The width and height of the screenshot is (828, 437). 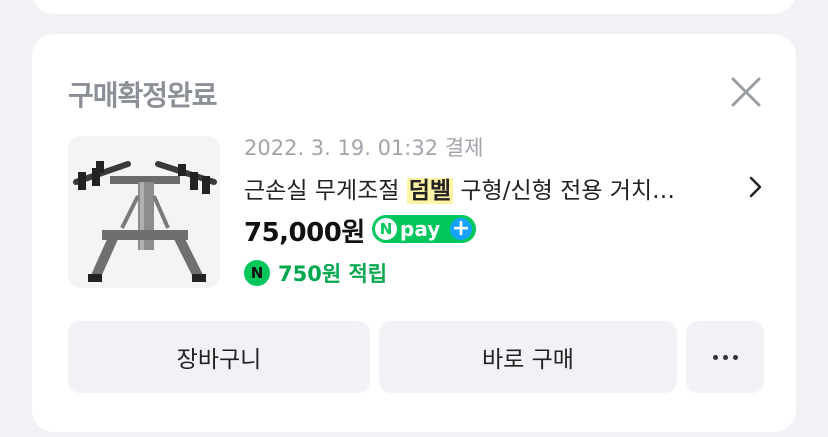 I want to click on points-info: N 750원 적립, so click(x=315, y=273).